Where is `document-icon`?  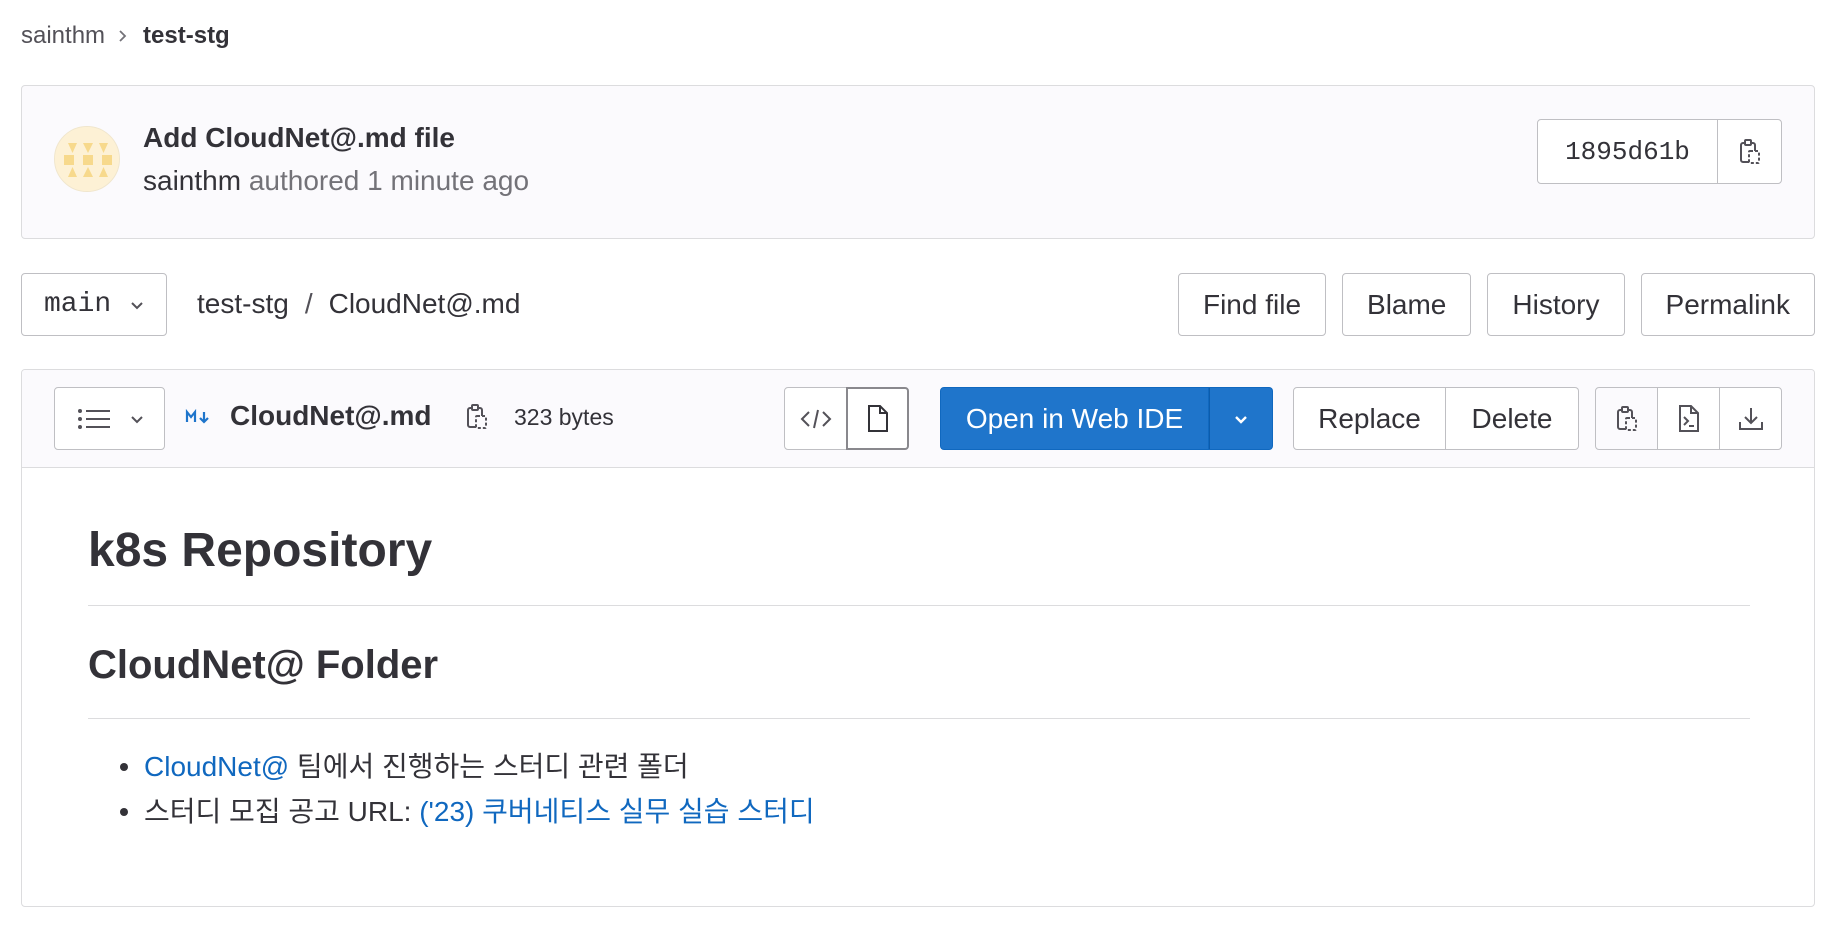
document-icon is located at coordinates (878, 419).